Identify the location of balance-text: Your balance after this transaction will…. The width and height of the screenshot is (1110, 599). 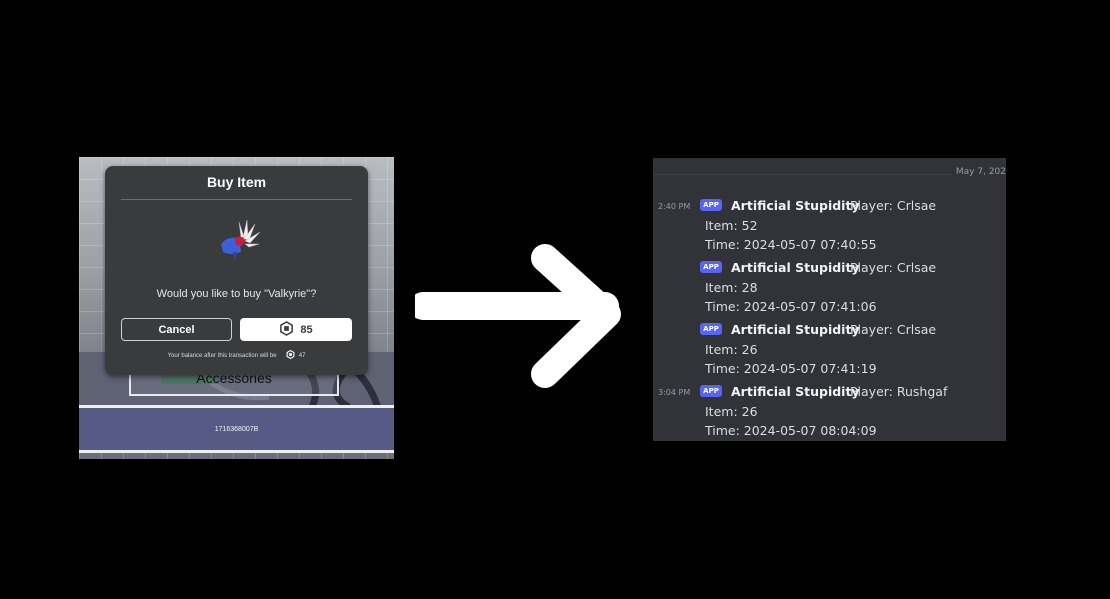
(222, 356).